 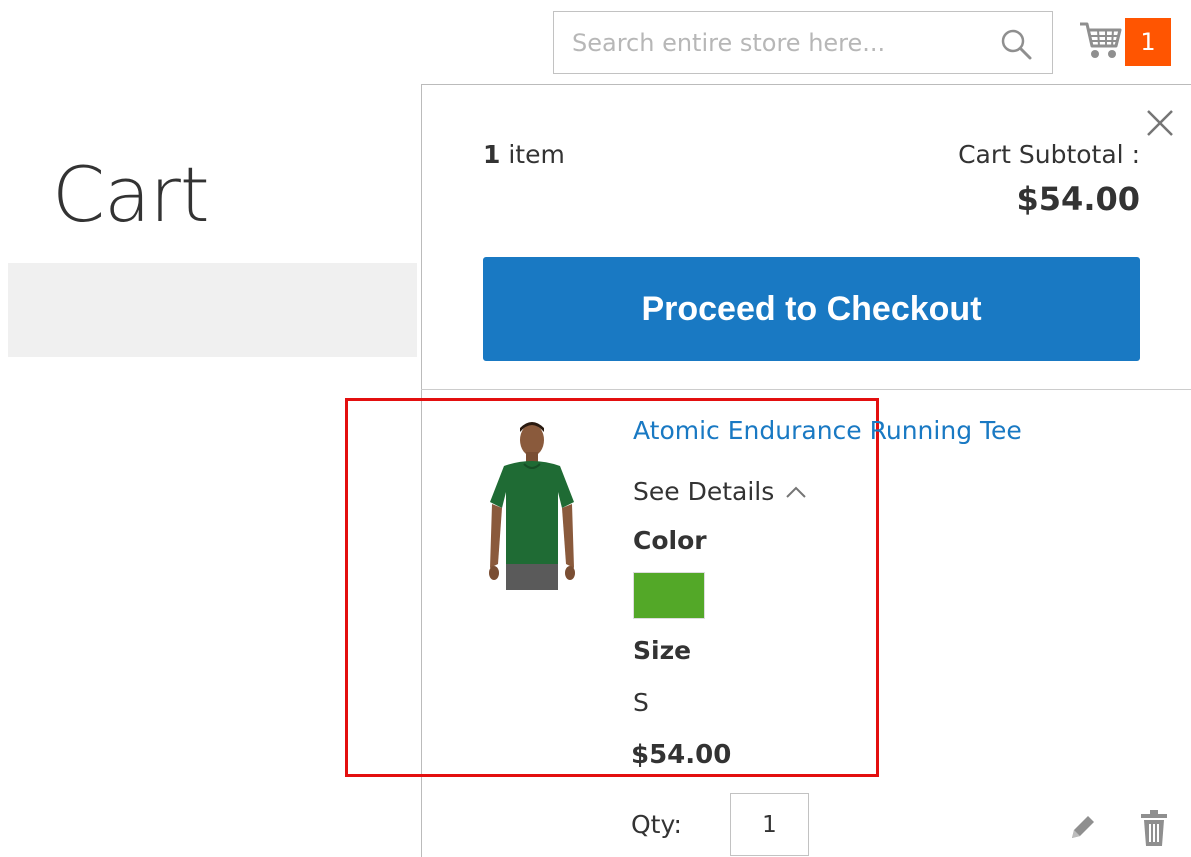 What do you see at coordinates (782, 43) in the screenshot?
I see `search-input` at bounding box center [782, 43].